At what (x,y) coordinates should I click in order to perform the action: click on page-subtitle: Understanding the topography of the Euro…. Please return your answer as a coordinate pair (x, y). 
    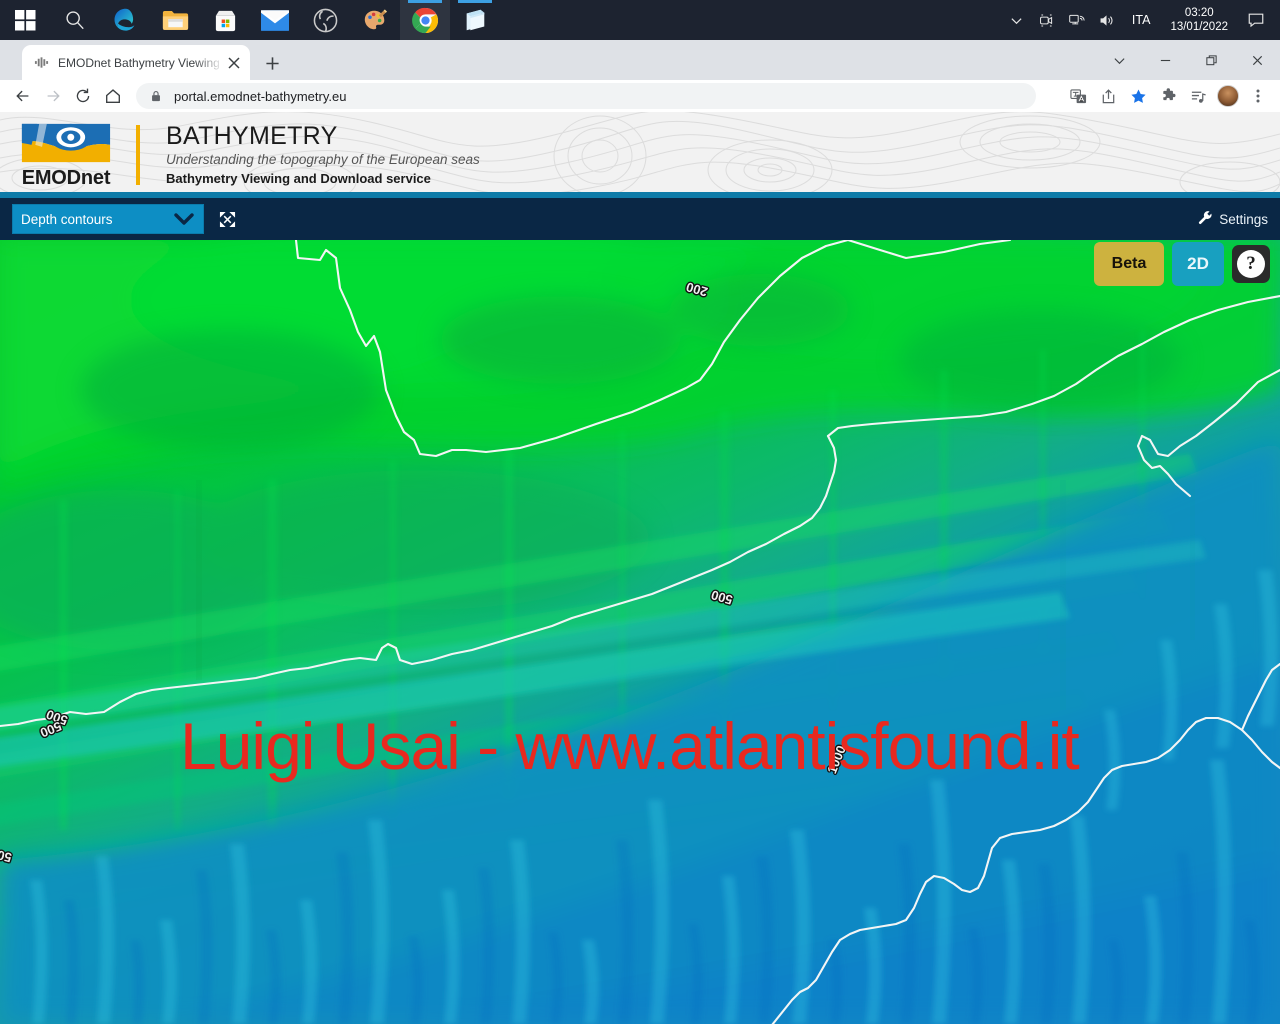
    Looking at the image, I should click on (323, 159).